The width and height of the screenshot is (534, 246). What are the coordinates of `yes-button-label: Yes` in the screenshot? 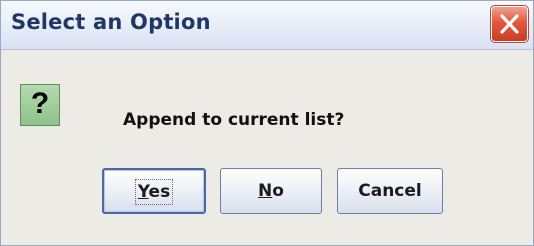 It's located at (154, 192).